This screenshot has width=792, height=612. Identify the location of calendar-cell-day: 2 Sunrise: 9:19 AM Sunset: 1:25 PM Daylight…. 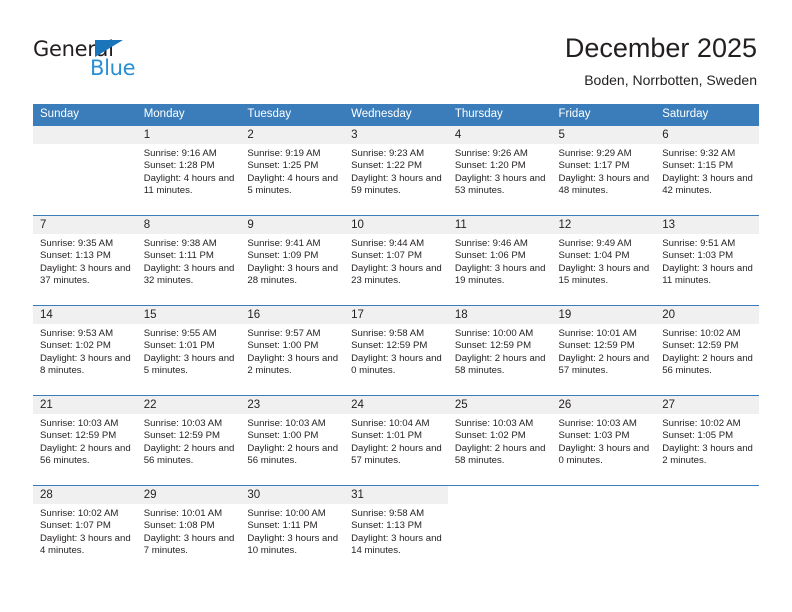
(292, 171).